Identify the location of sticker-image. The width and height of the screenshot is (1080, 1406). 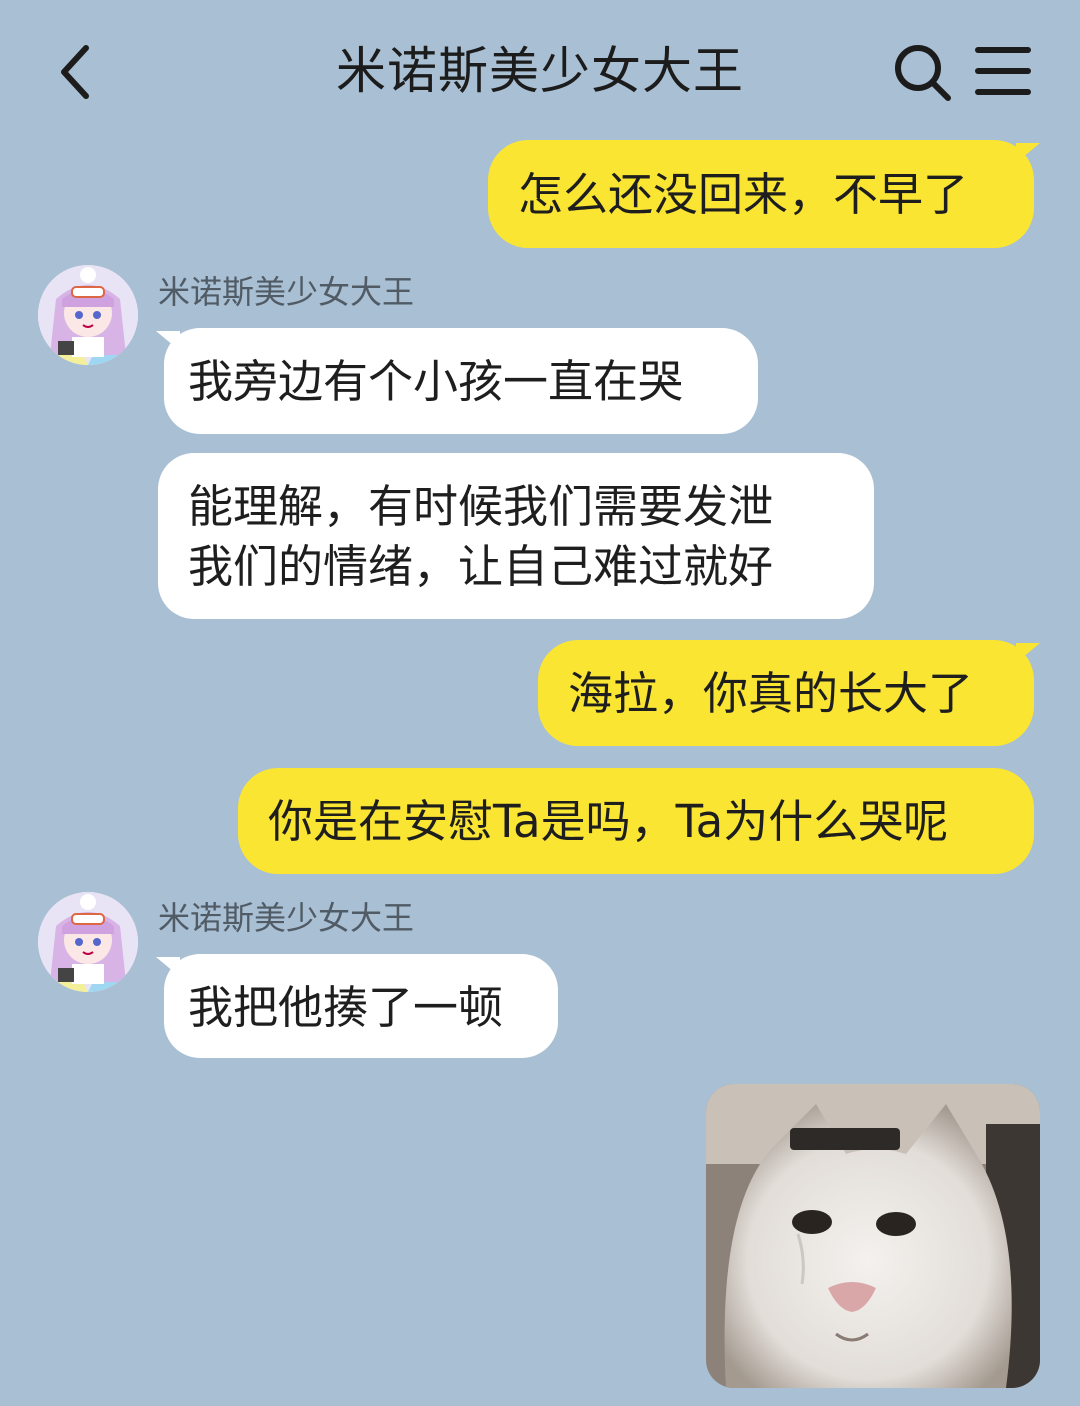
(873, 1236).